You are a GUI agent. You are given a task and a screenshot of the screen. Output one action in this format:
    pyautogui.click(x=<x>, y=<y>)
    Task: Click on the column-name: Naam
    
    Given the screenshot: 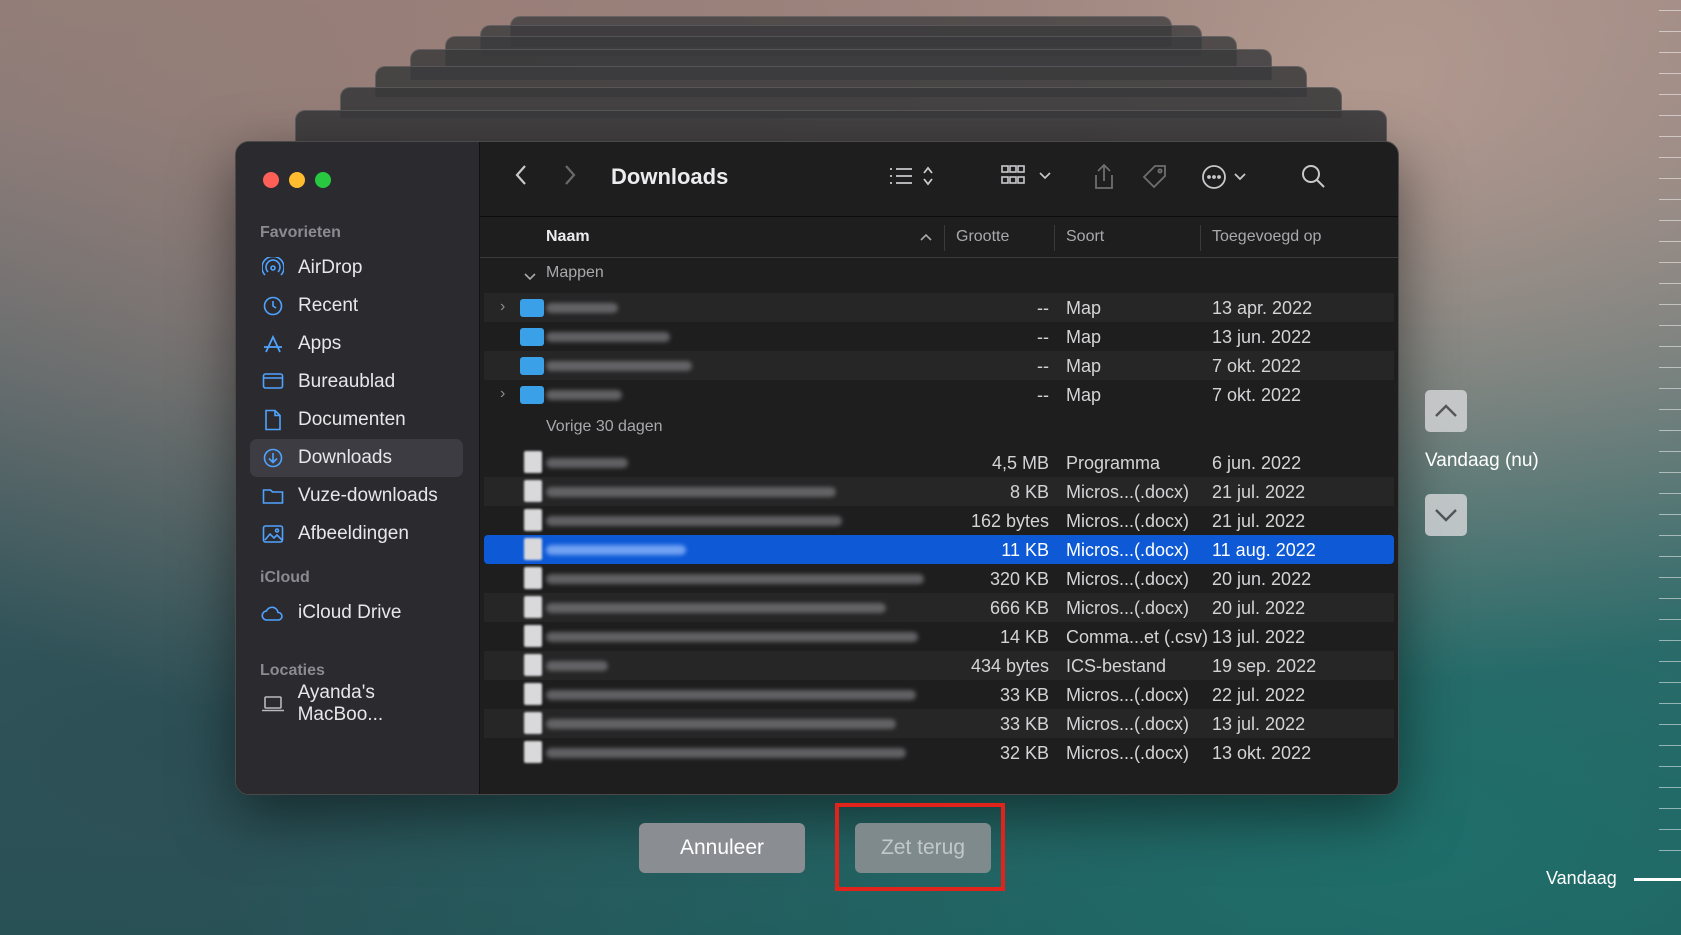 What is the action you would take?
    pyautogui.click(x=568, y=237)
    